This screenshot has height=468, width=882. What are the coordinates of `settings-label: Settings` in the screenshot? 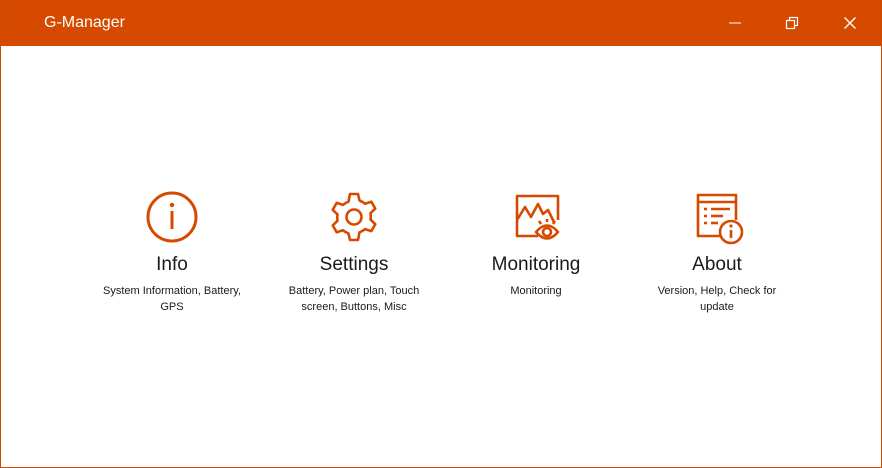 It's located at (354, 264).